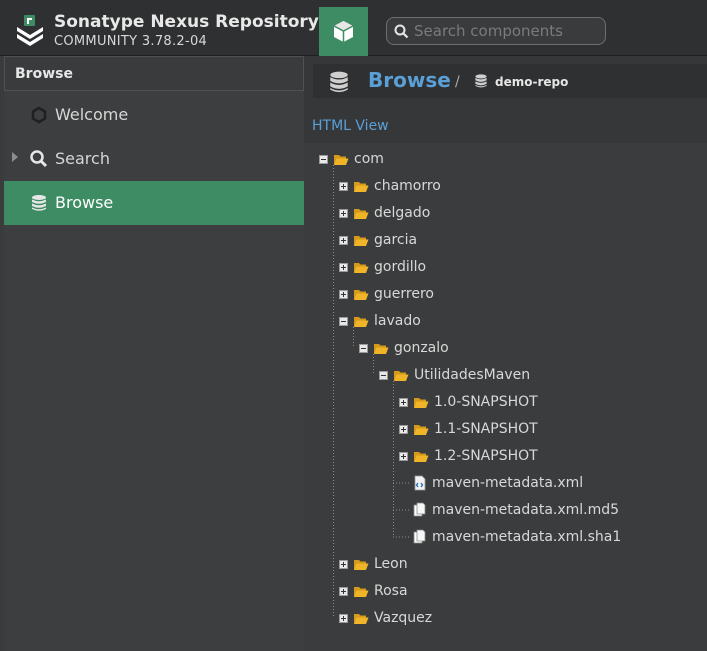 This screenshot has height=651, width=707. I want to click on tree-file-node: maven-metadata.xml, so click(498, 483).